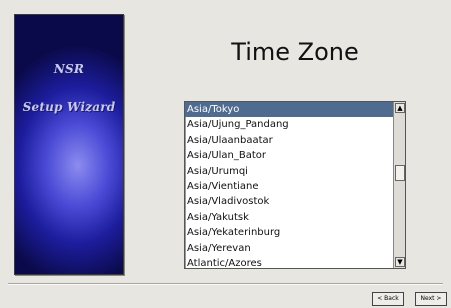 The image size is (451, 308). What do you see at coordinates (388, 299) in the screenshot?
I see `back-button: < Back` at bounding box center [388, 299].